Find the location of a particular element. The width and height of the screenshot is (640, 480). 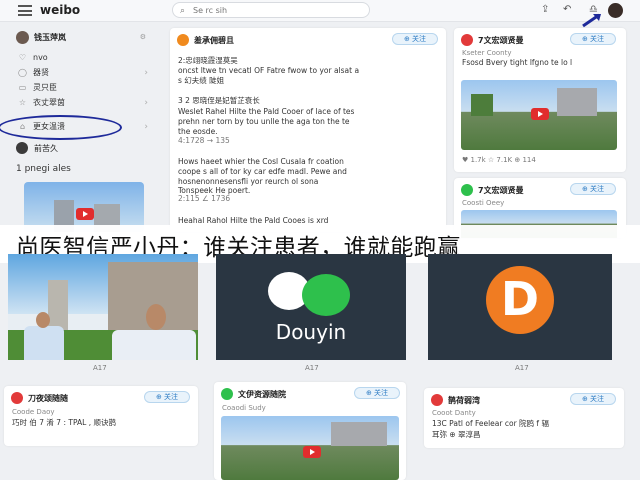

post-stats: ♥ 1.7k ☆ 7.1K ⊕ 114 is located at coordinates (499, 160).